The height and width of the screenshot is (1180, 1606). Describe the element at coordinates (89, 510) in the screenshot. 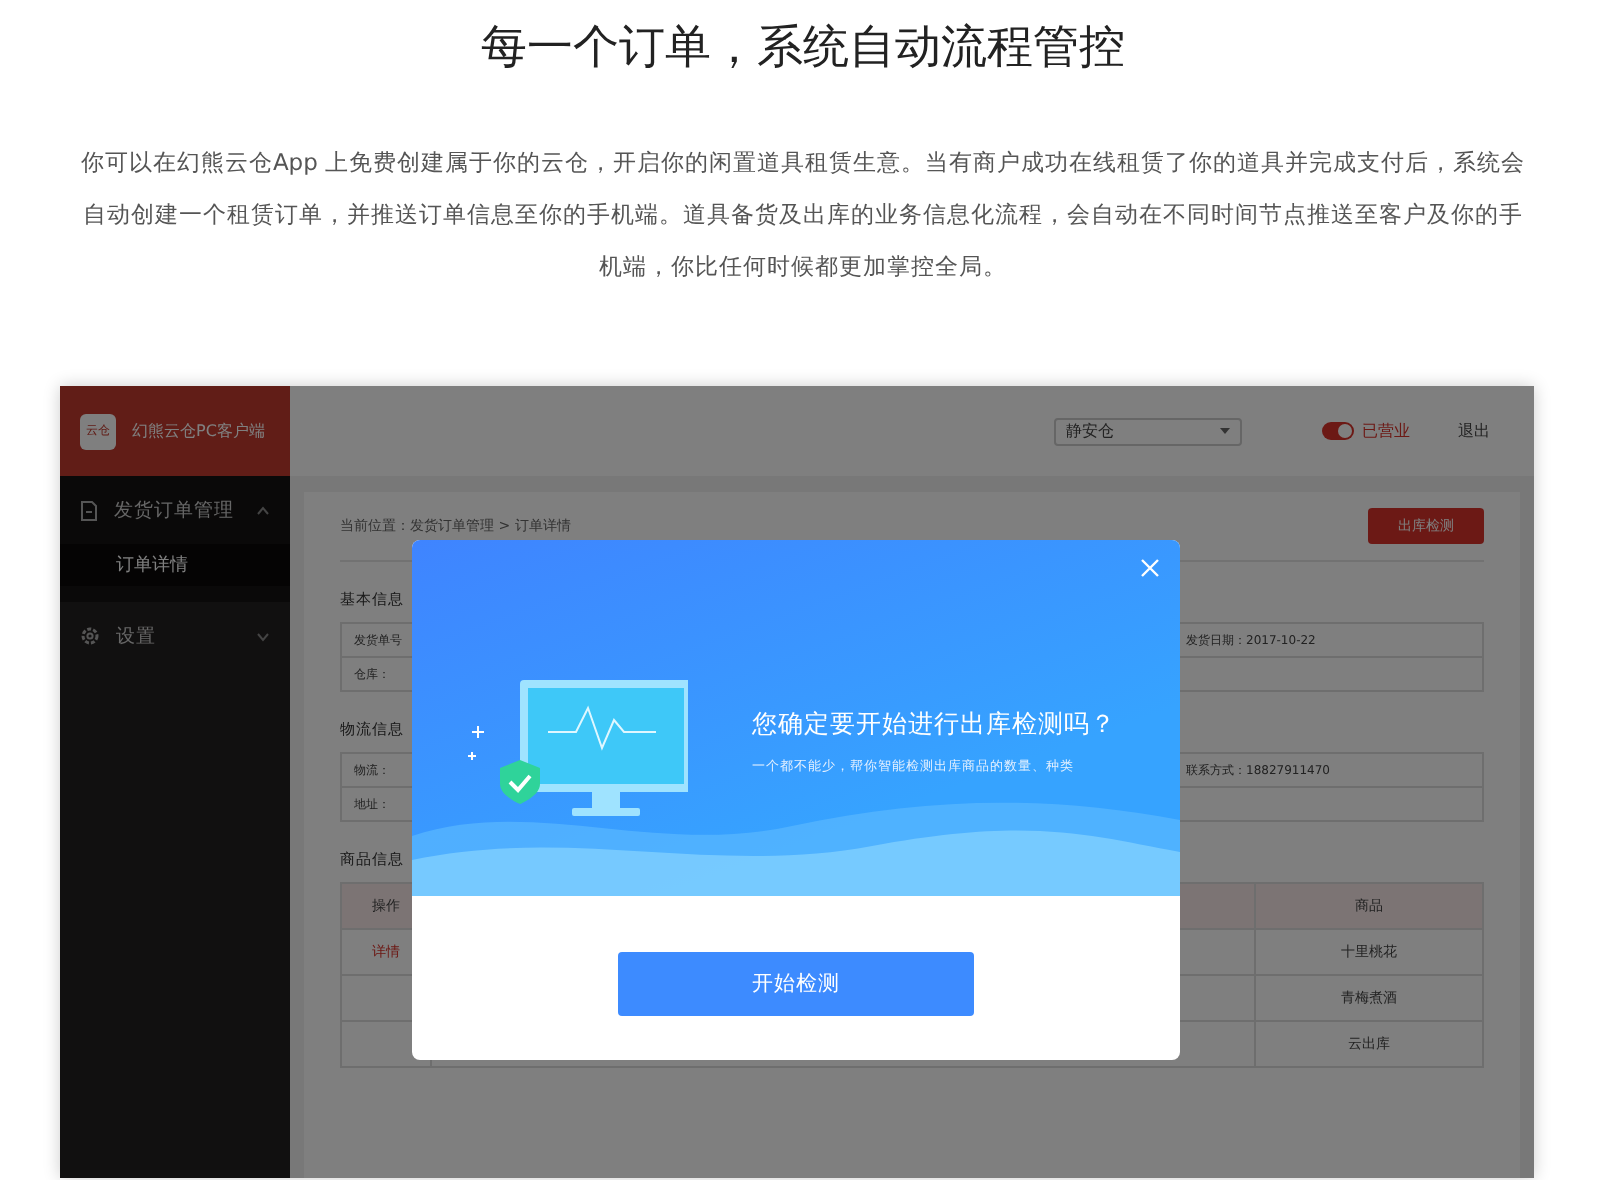

I see `document-icon` at that location.